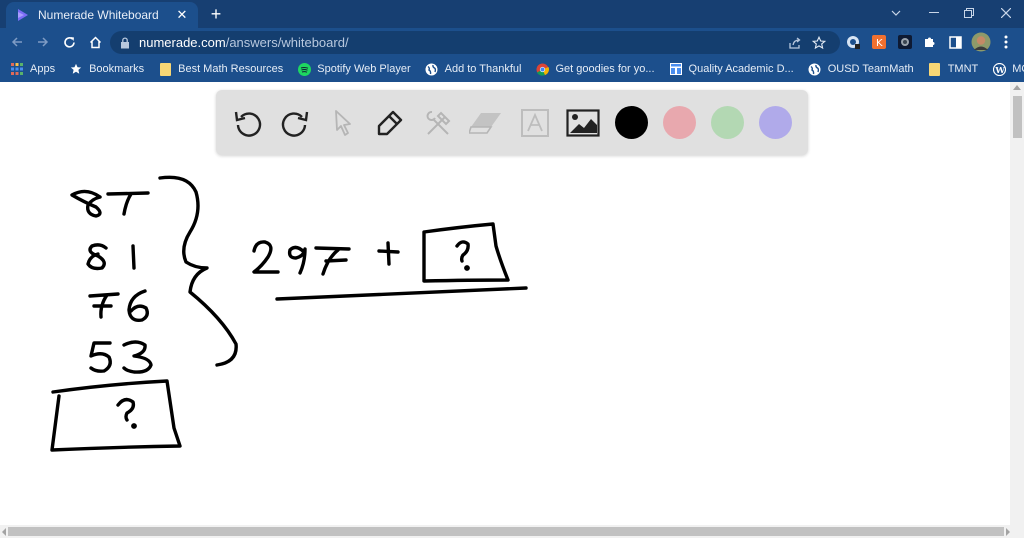  I want to click on new-tab-button: +, so click(216, 14).